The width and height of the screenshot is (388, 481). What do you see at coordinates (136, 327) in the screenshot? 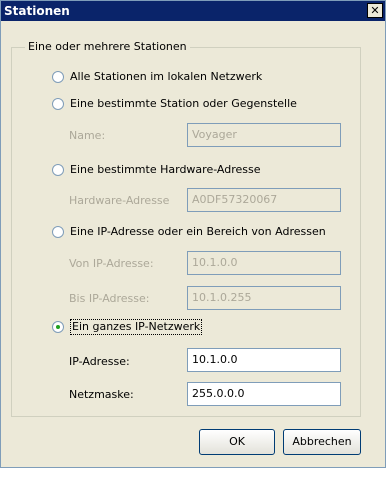
I see `radio-ip-network-label: Ein ganzes IP-Netzwerk` at bounding box center [136, 327].